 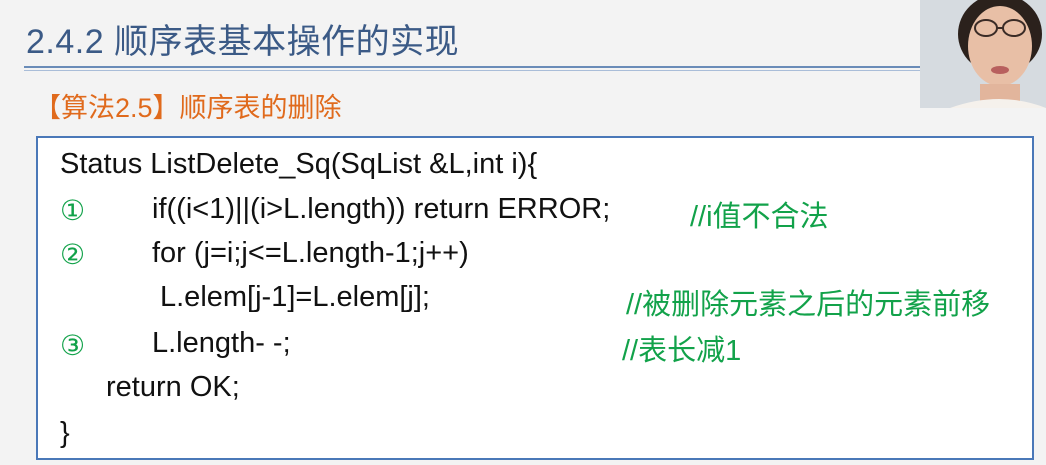 I want to click on code-line-2: for (j=i;j<=L.length-1;j++), so click(x=310, y=253).